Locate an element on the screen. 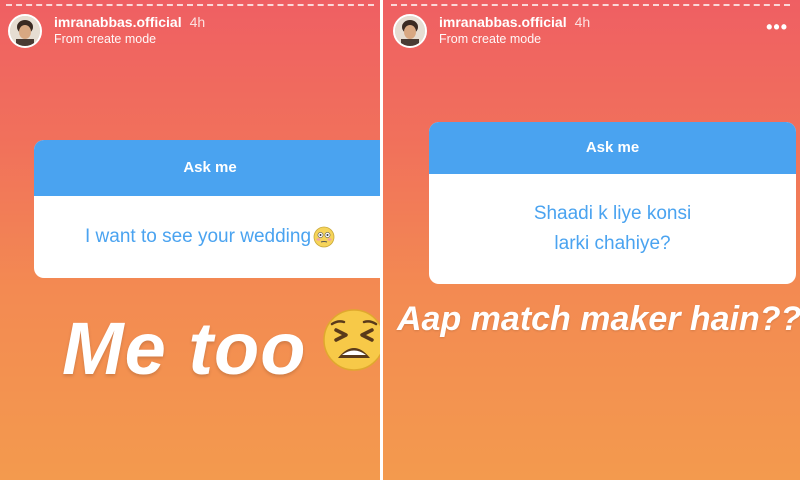 This screenshot has width=800, height=480. more-options-icon: ••• is located at coordinates (777, 27).